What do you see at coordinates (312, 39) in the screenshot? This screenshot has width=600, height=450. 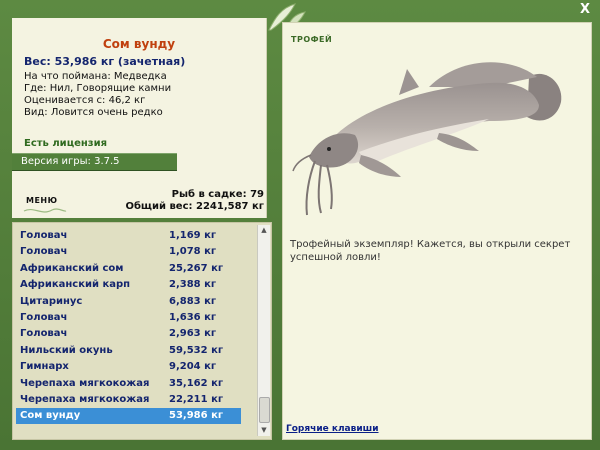 I see `trophy-label: ТРОФЕЙ` at bounding box center [312, 39].